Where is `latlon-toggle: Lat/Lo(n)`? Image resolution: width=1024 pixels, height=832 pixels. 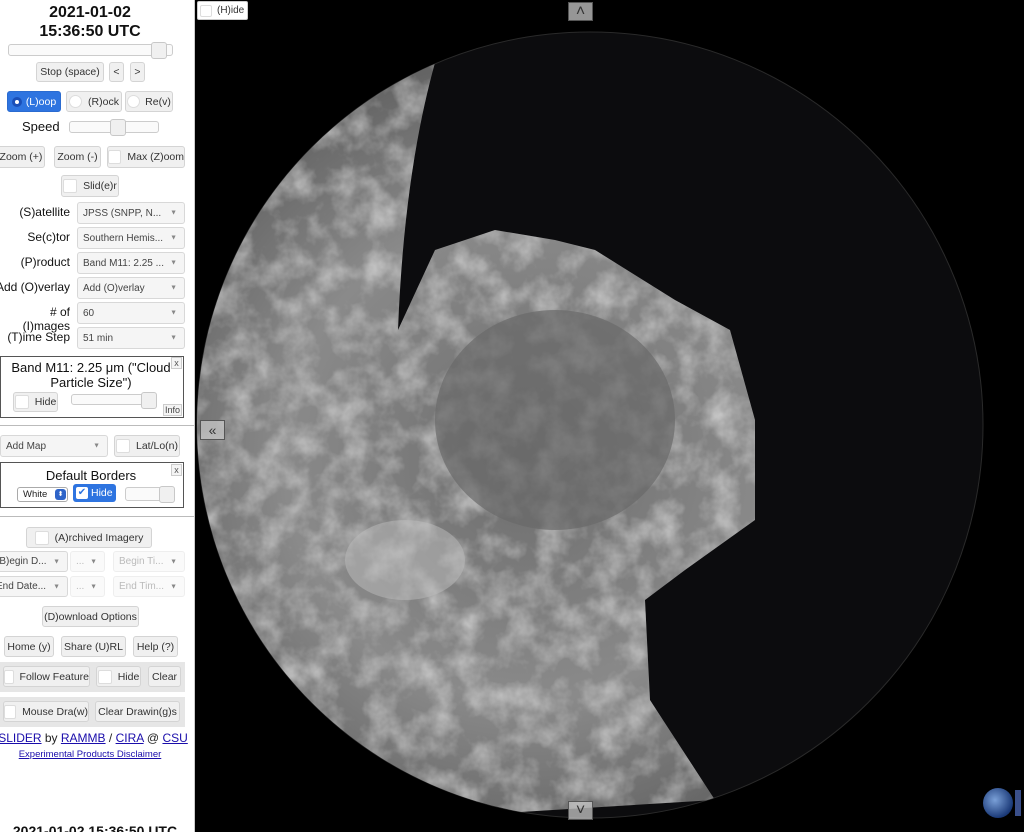
latlon-toggle: Lat/Lo(n) is located at coordinates (147, 446).